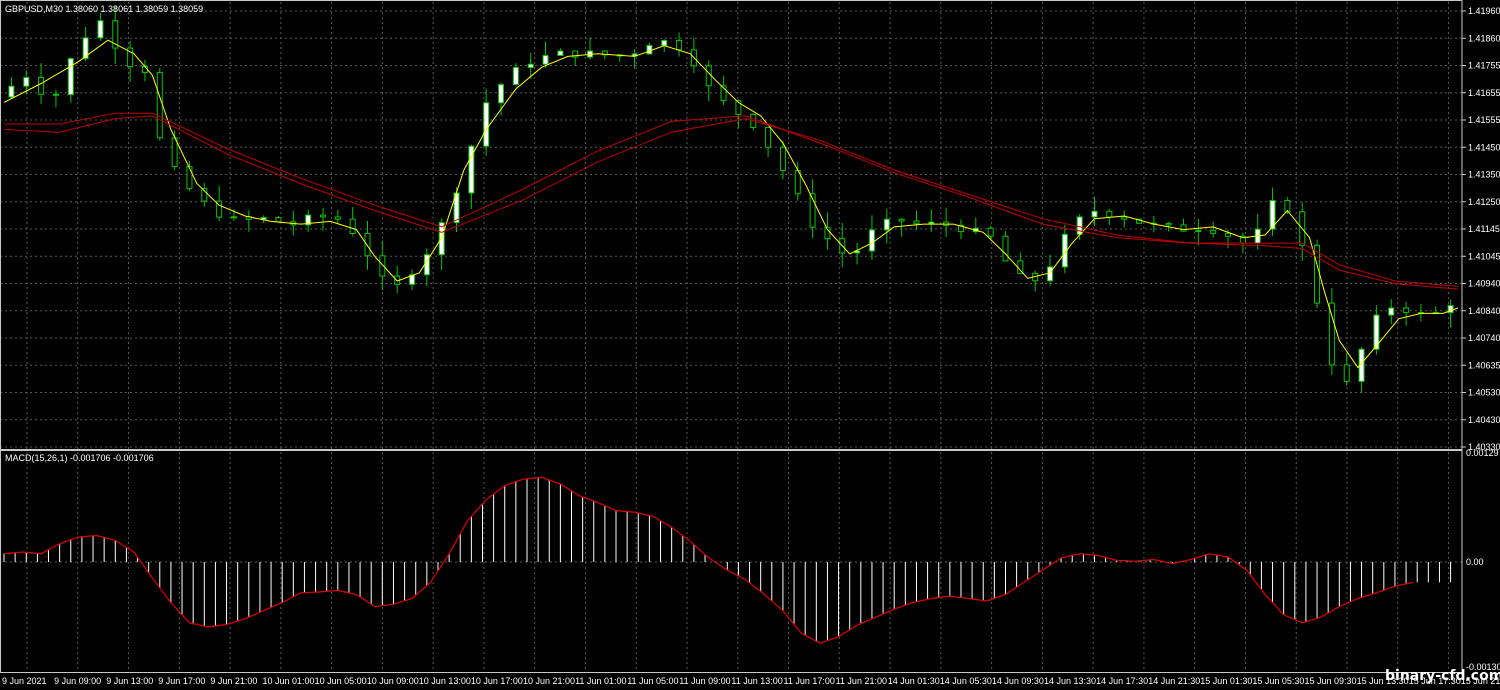  Describe the element at coordinates (1484, 202) in the screenshot. I see `price-tick-label: 1.41250` at that location.